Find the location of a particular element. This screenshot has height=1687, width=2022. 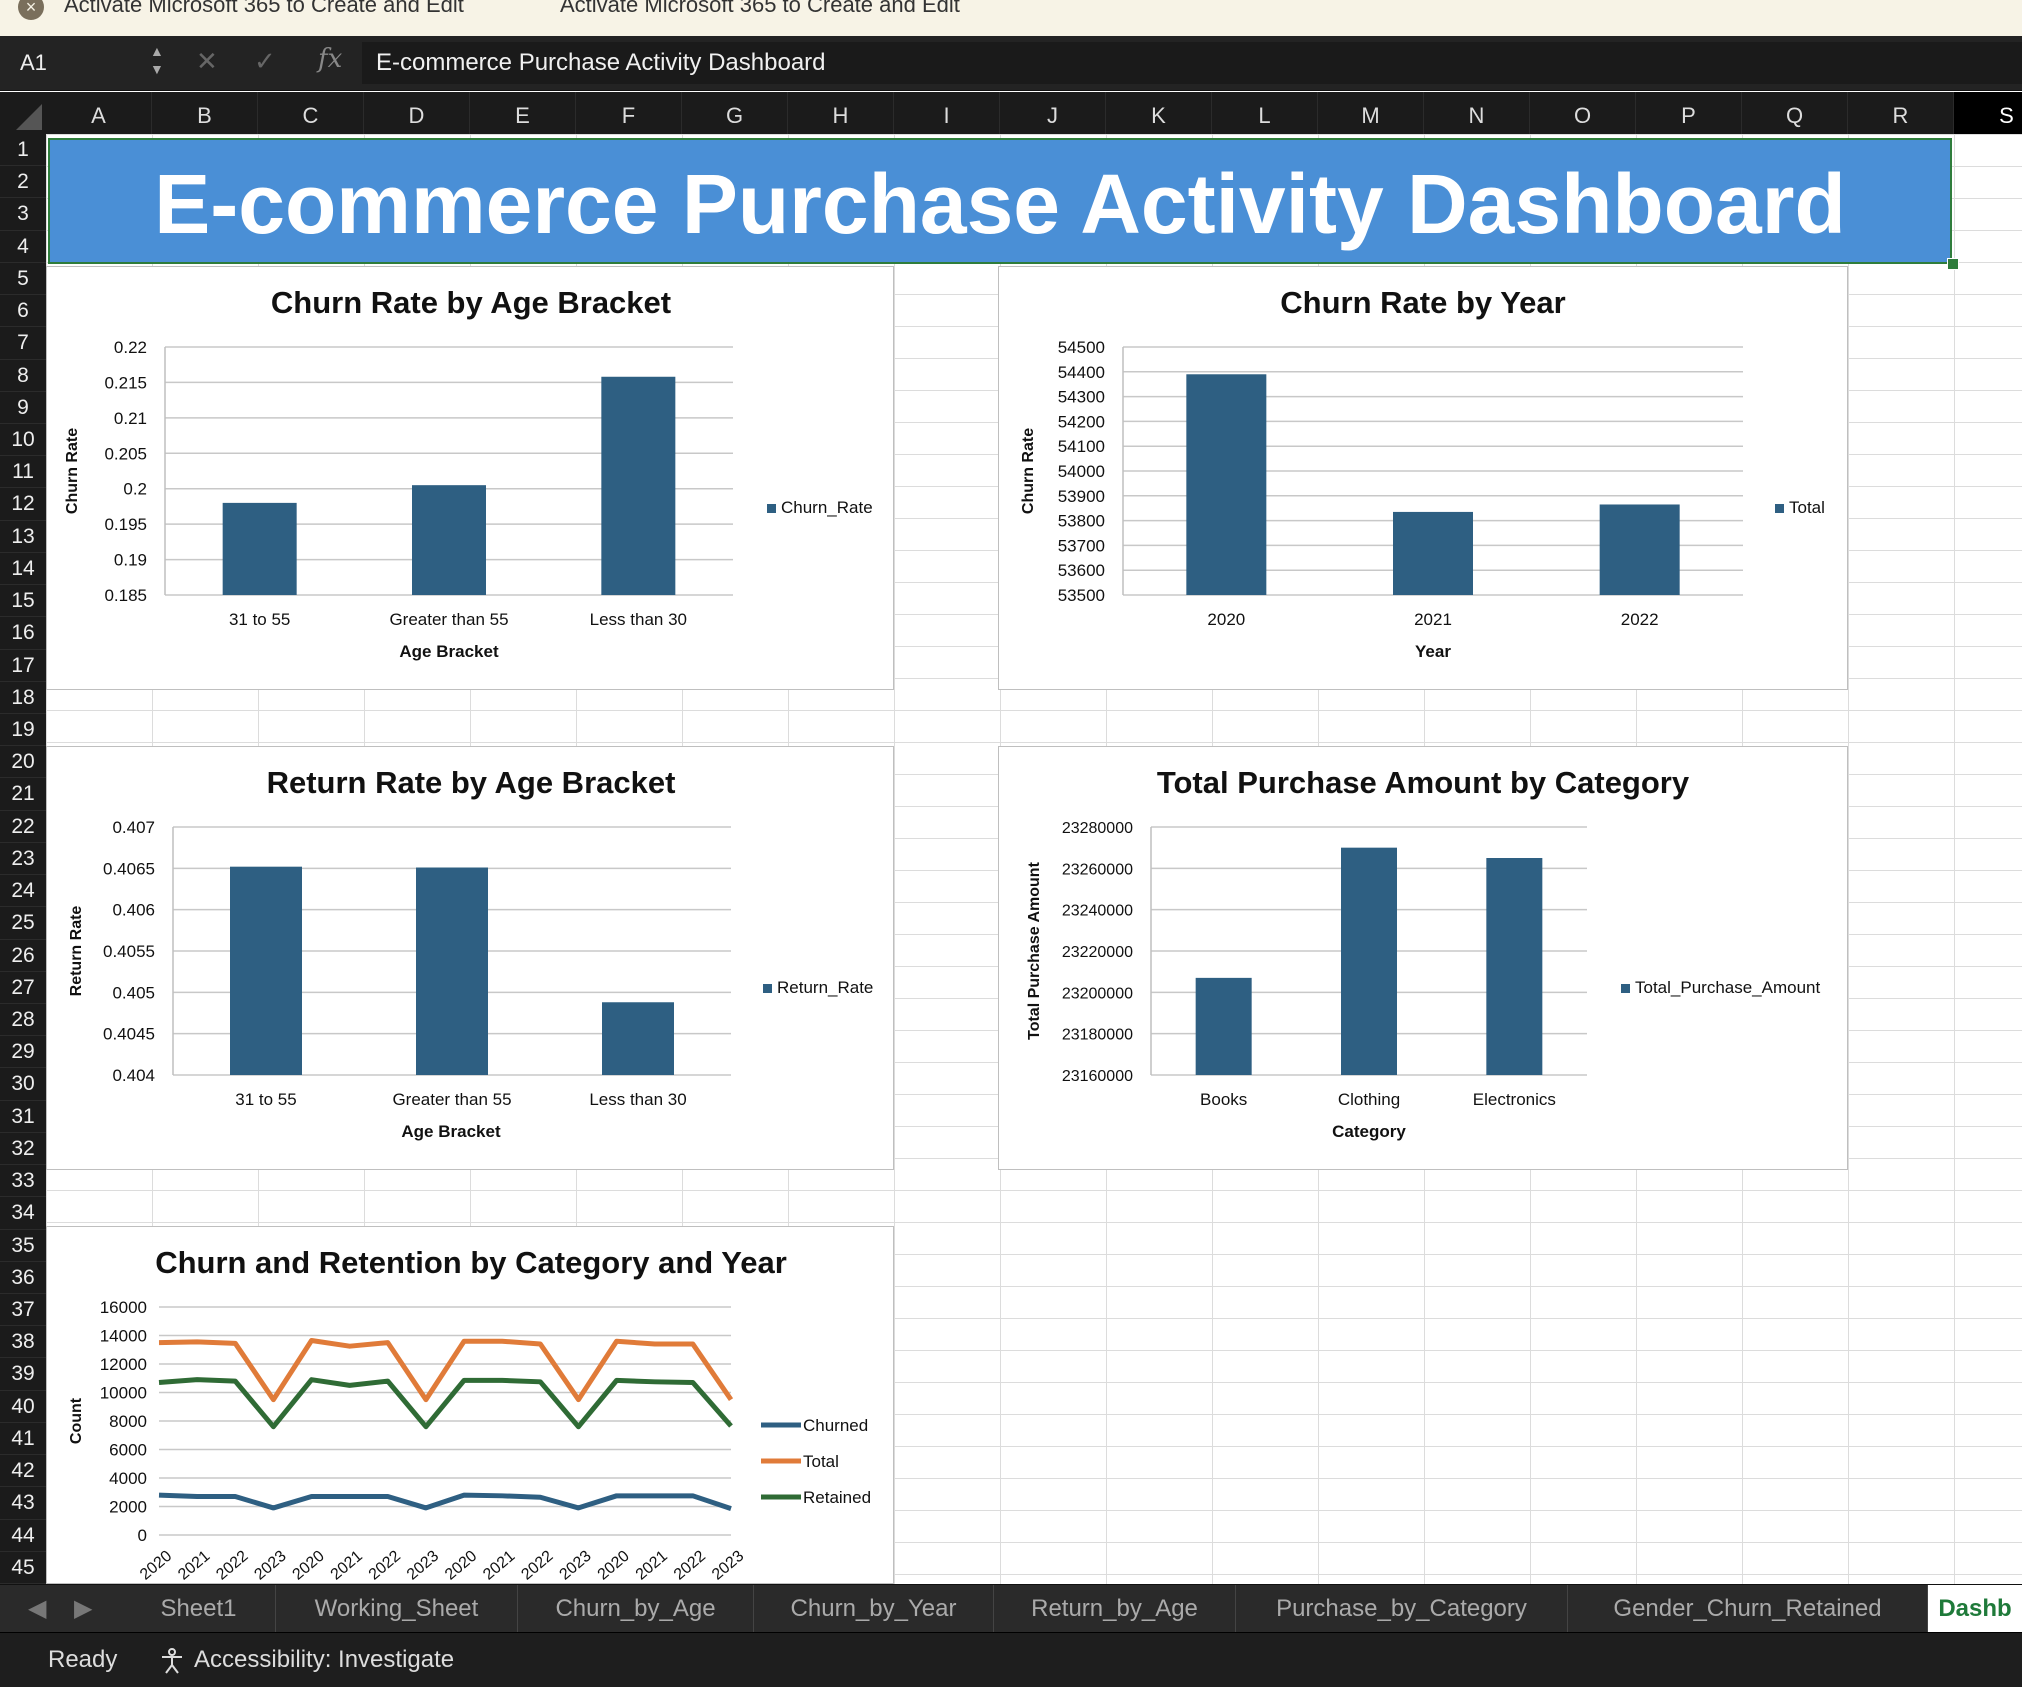

column-header: D is located at coordinates (417, 113).